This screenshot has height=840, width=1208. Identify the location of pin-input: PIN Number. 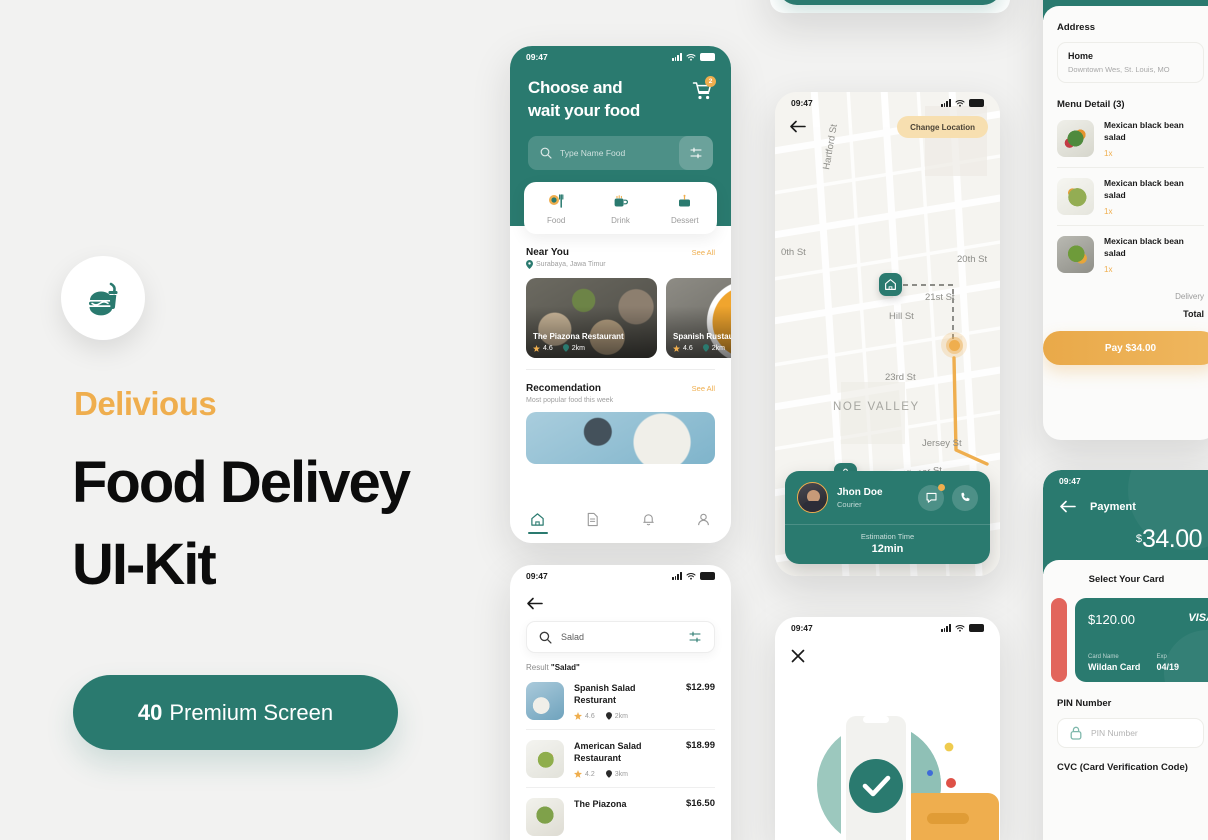
(1130, 733).